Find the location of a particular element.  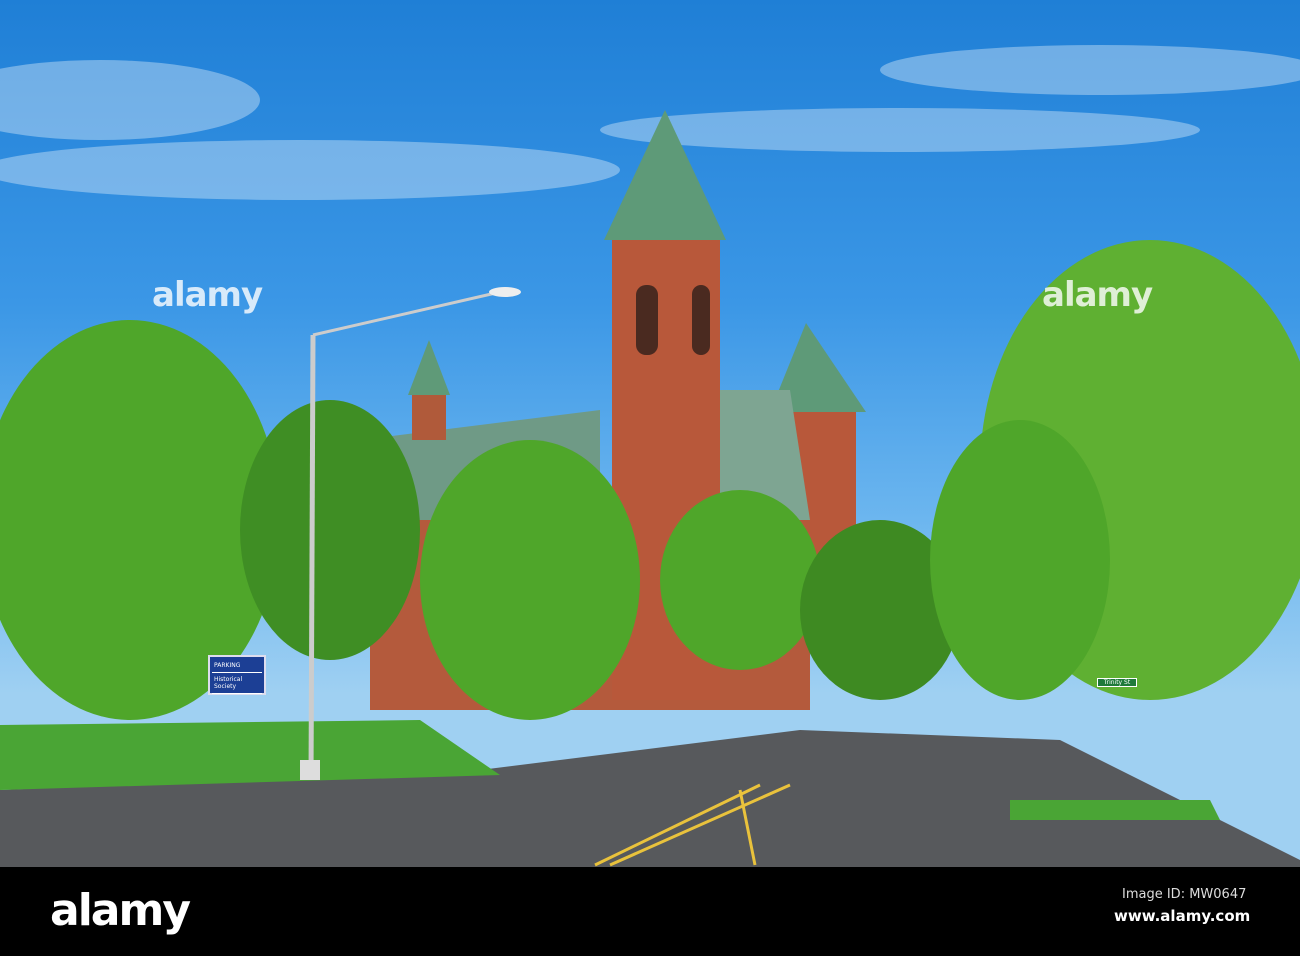

sign-line-parking: PARKING is located at coordinates (237, 666).